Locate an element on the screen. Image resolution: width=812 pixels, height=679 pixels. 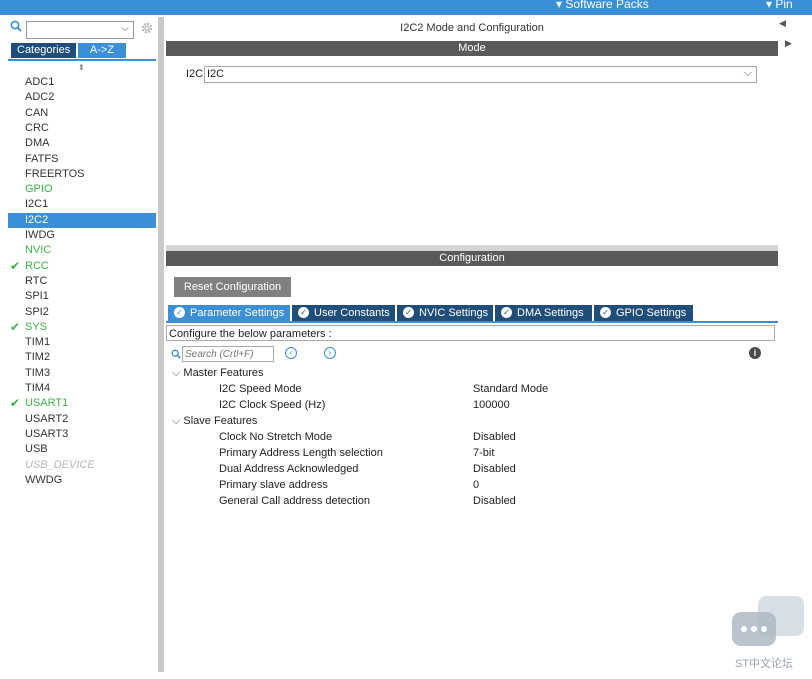
tab-parameter-settings: ✓ Parameter Settings is located at coordinates (229, 313).